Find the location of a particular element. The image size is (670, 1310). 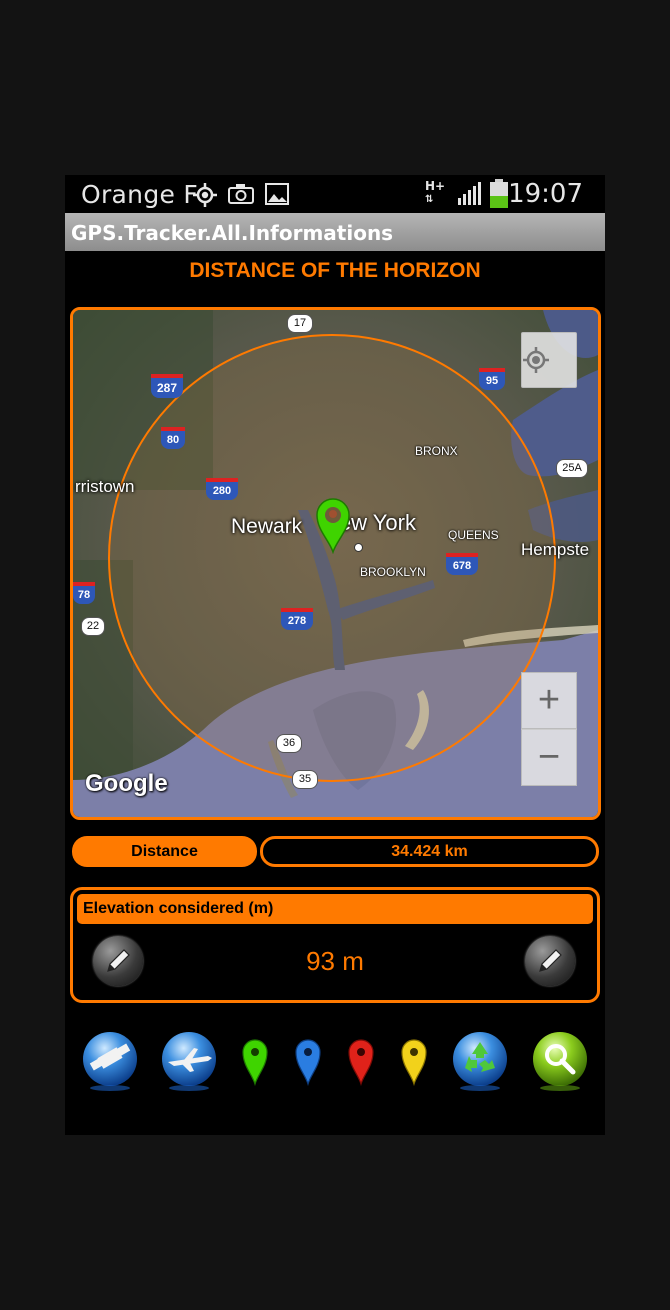

zoom-in-button: + is located at coordinates (549, 700).